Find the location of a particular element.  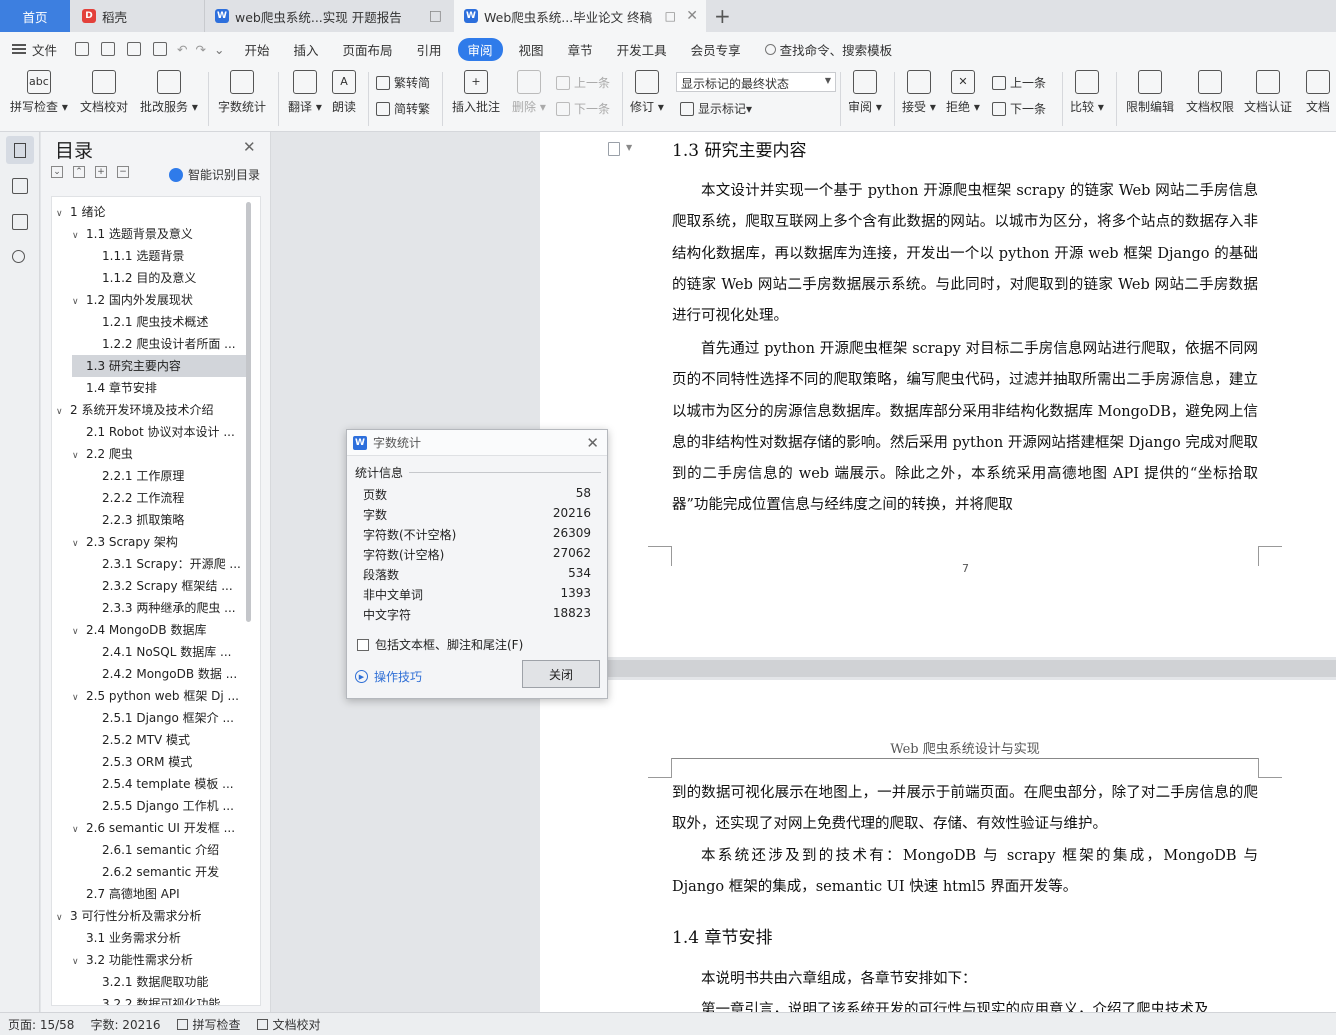

toc-item: 2.6.2 semantic 开发 is located at coordinates (167, 872).